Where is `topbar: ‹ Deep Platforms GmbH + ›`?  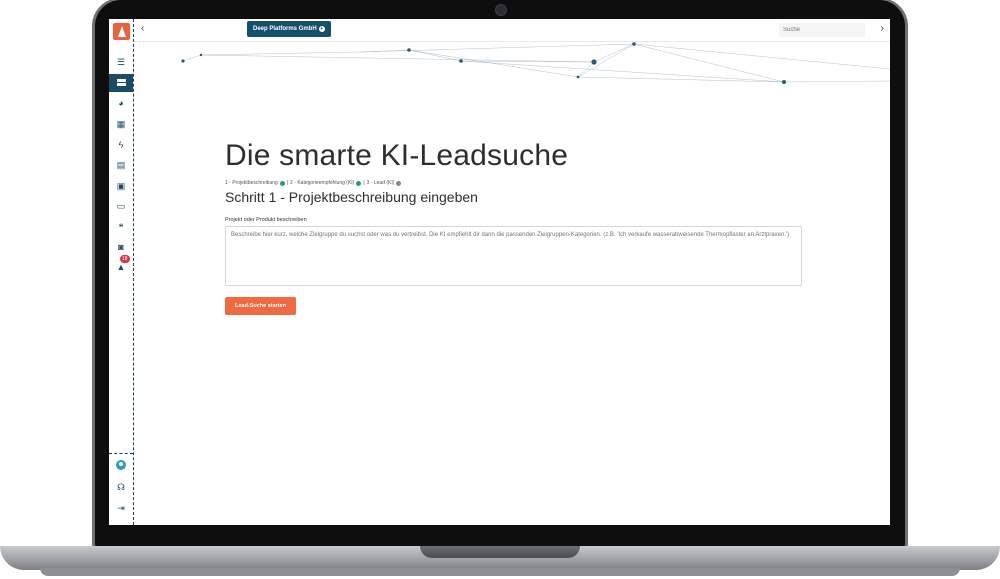 topbar: ‹ Deep Platforms GmbH + › is located at coordinates (512, 30).